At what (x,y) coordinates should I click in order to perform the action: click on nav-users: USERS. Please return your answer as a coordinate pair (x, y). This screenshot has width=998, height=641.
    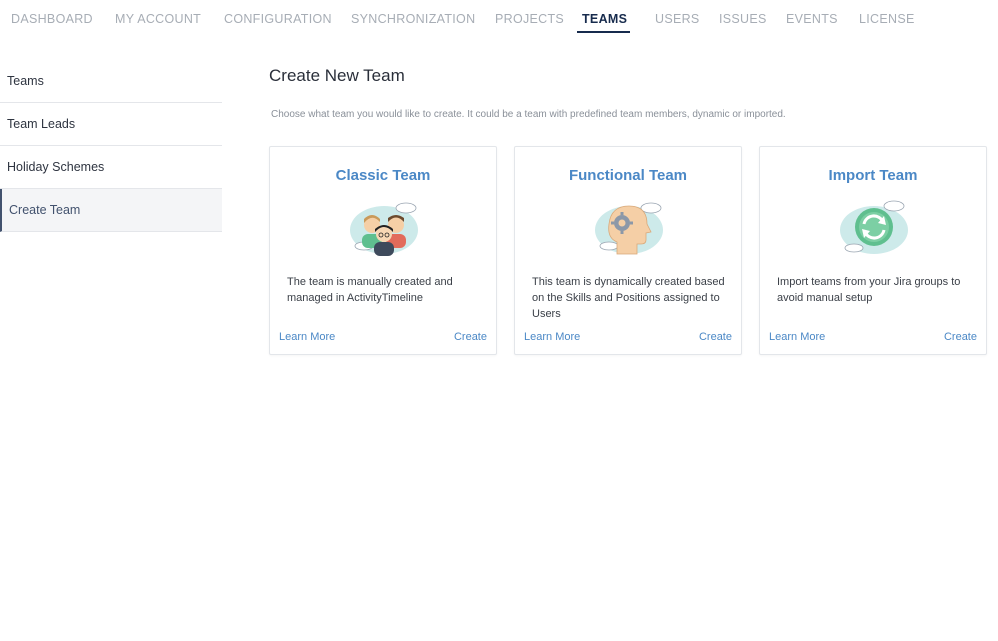
    Looking at the image, I should click on (677, 19).